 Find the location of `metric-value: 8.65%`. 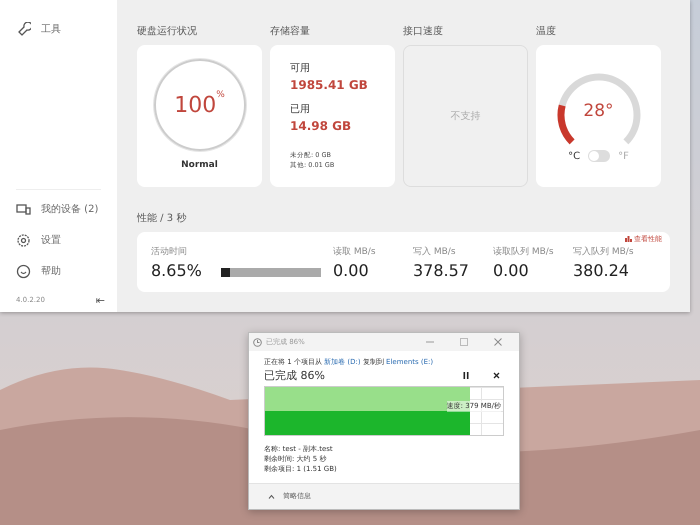

metric-value: 8.65% is located at coordinates (177, 271).